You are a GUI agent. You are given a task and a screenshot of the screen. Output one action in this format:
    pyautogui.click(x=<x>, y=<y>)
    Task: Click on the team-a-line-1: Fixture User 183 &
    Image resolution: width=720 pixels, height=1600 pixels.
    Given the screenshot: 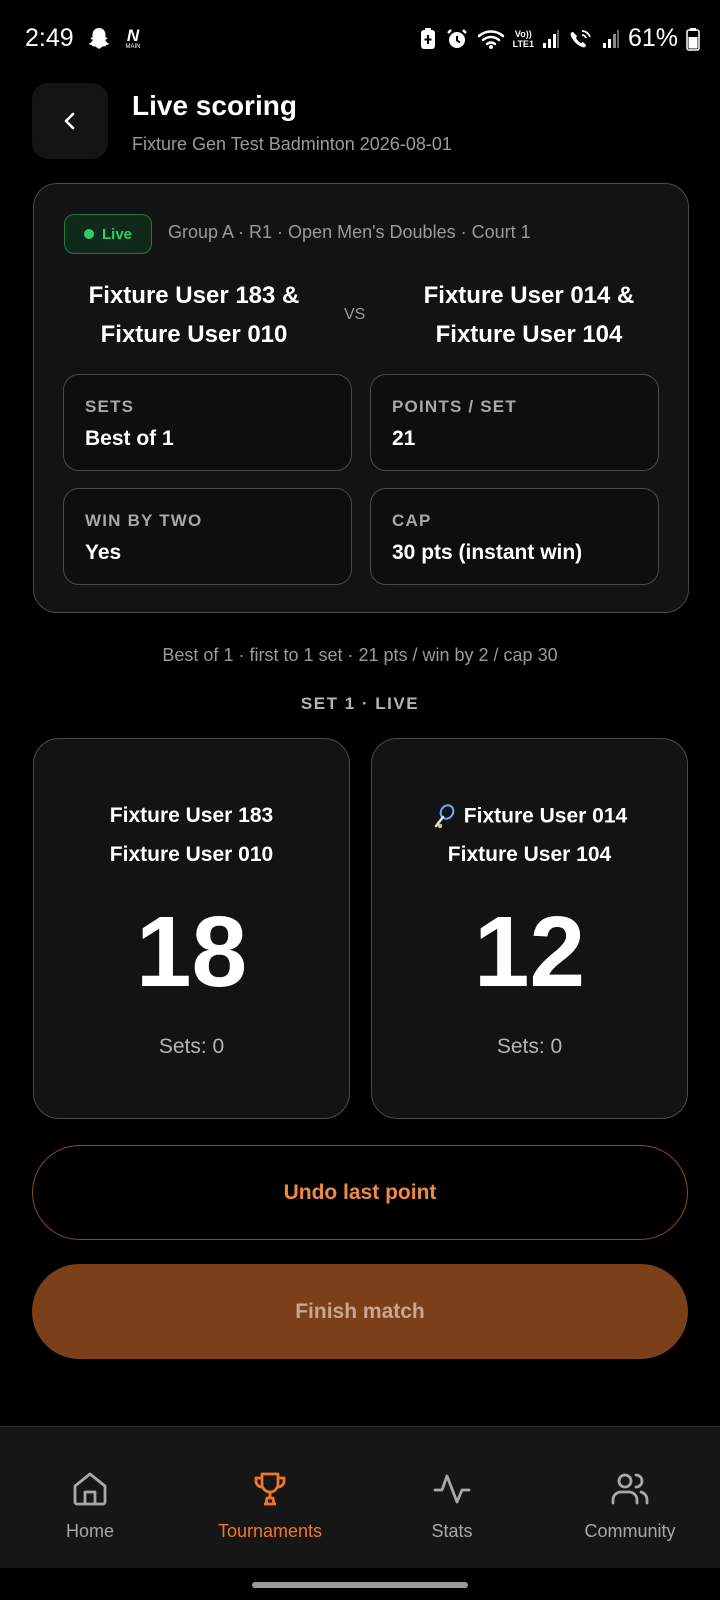 What is the action you would take?
    pyautogui.click(x=194, y=295)
    